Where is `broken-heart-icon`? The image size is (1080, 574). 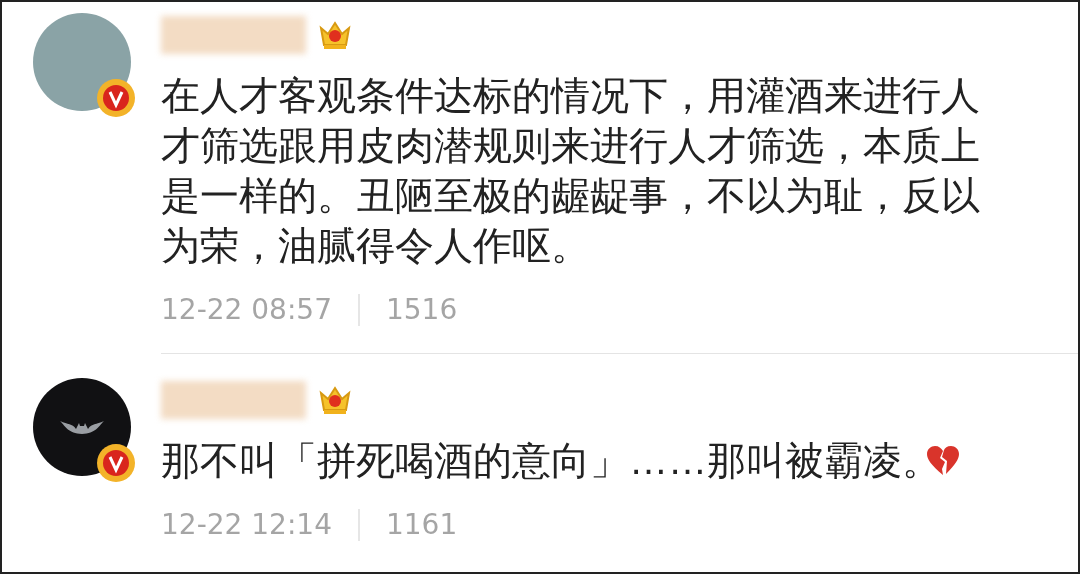 broken-heart-icon is located at coordinates (943, 461).